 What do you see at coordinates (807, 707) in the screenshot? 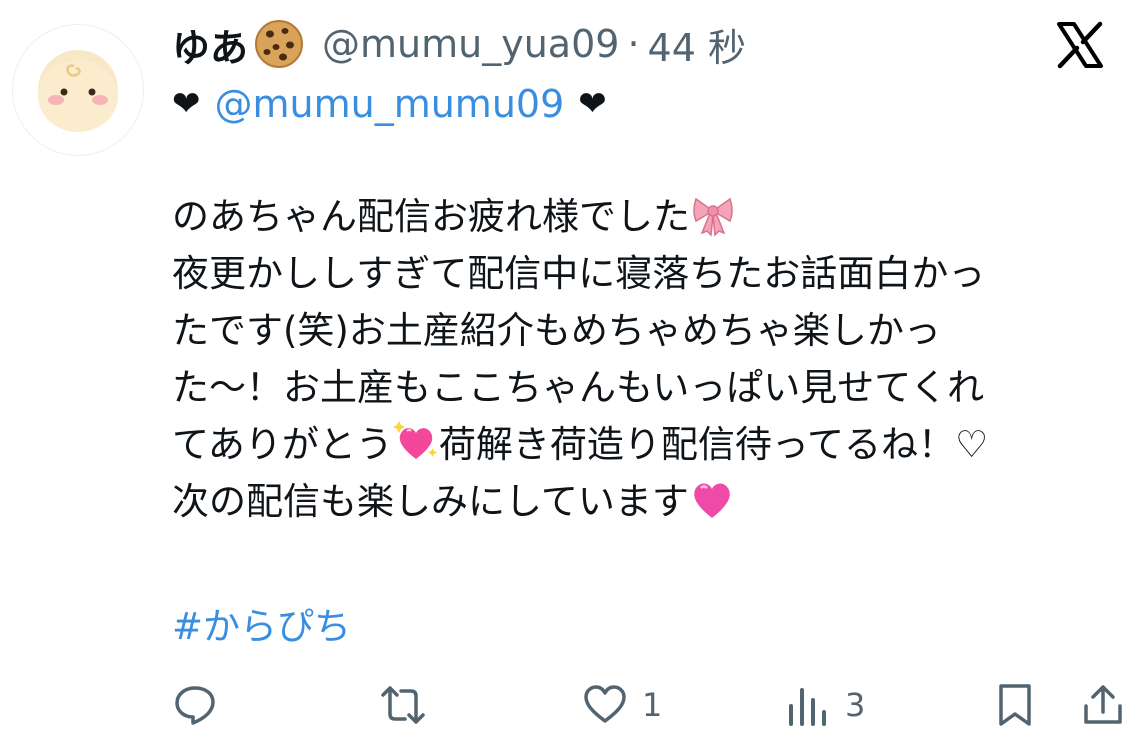
I see `views-chart-icon` at bounding box center [807, 707].